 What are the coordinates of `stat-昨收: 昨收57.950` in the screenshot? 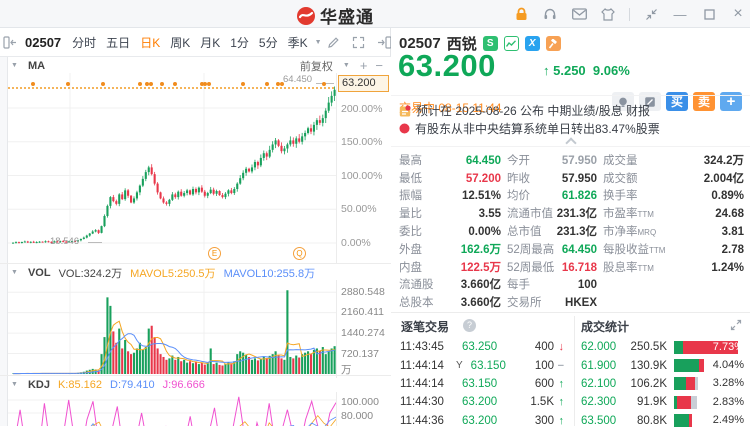 It's located at (552, 178).